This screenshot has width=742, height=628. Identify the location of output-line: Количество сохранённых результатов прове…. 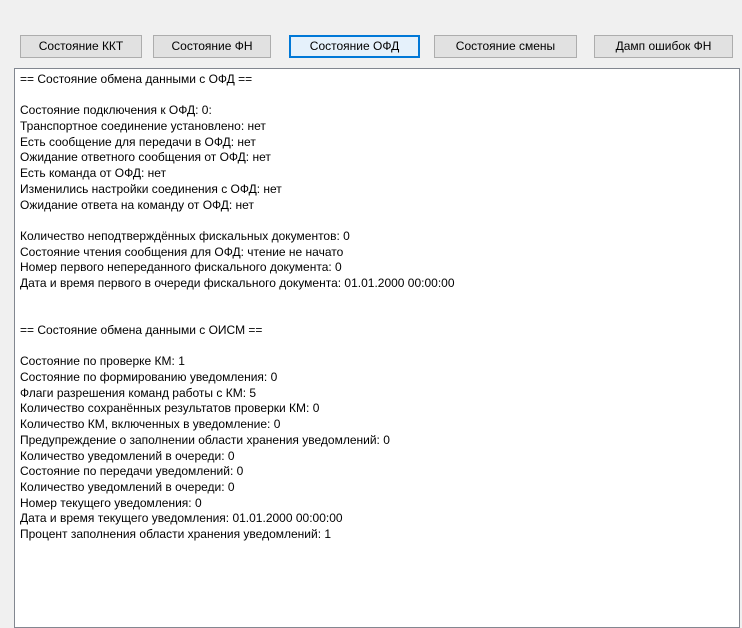
(170, 408).